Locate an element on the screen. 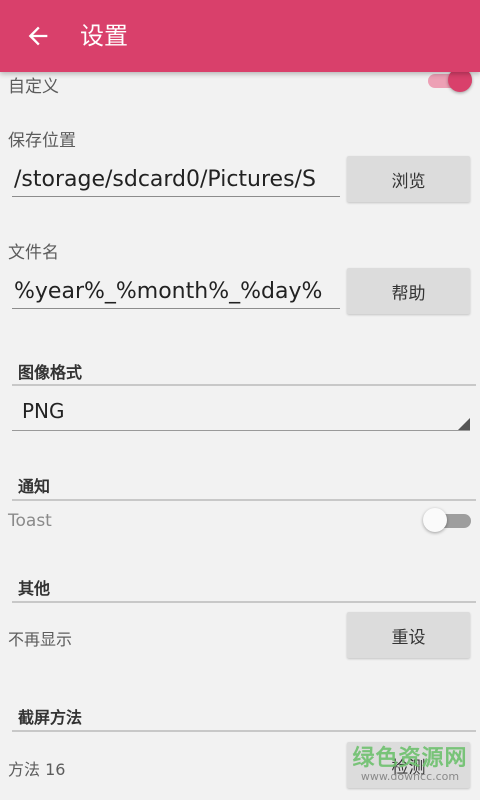  image-format-select: PNG is located at coordinates (241, 413).